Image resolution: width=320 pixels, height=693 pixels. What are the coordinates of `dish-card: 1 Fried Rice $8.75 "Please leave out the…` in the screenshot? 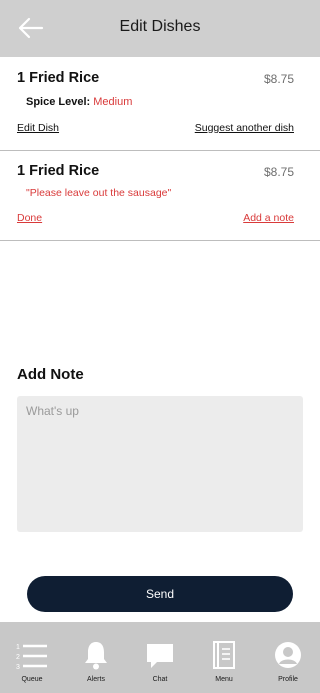 It's located at (160, 196).